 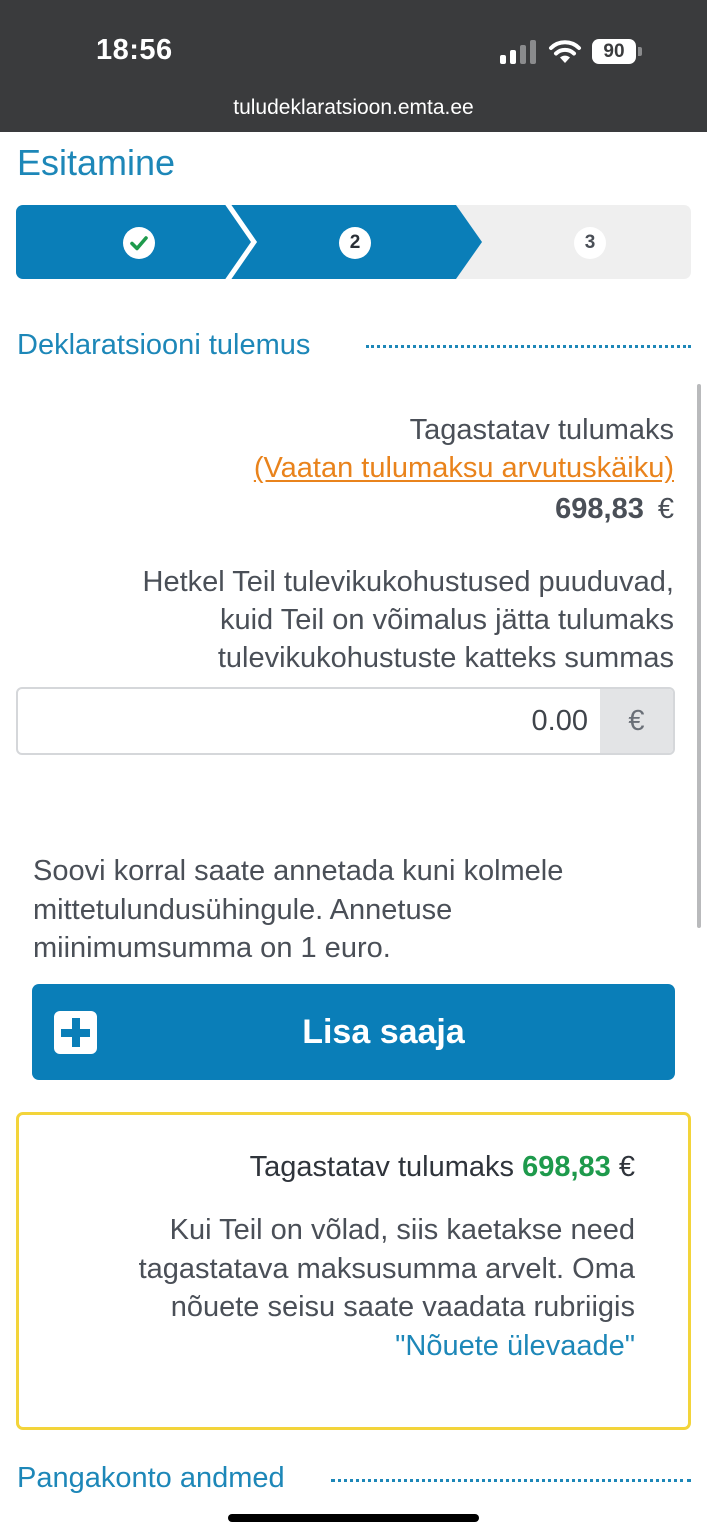 I want to click on refund-amount: 698,83 €, so click(x=614, y=509).